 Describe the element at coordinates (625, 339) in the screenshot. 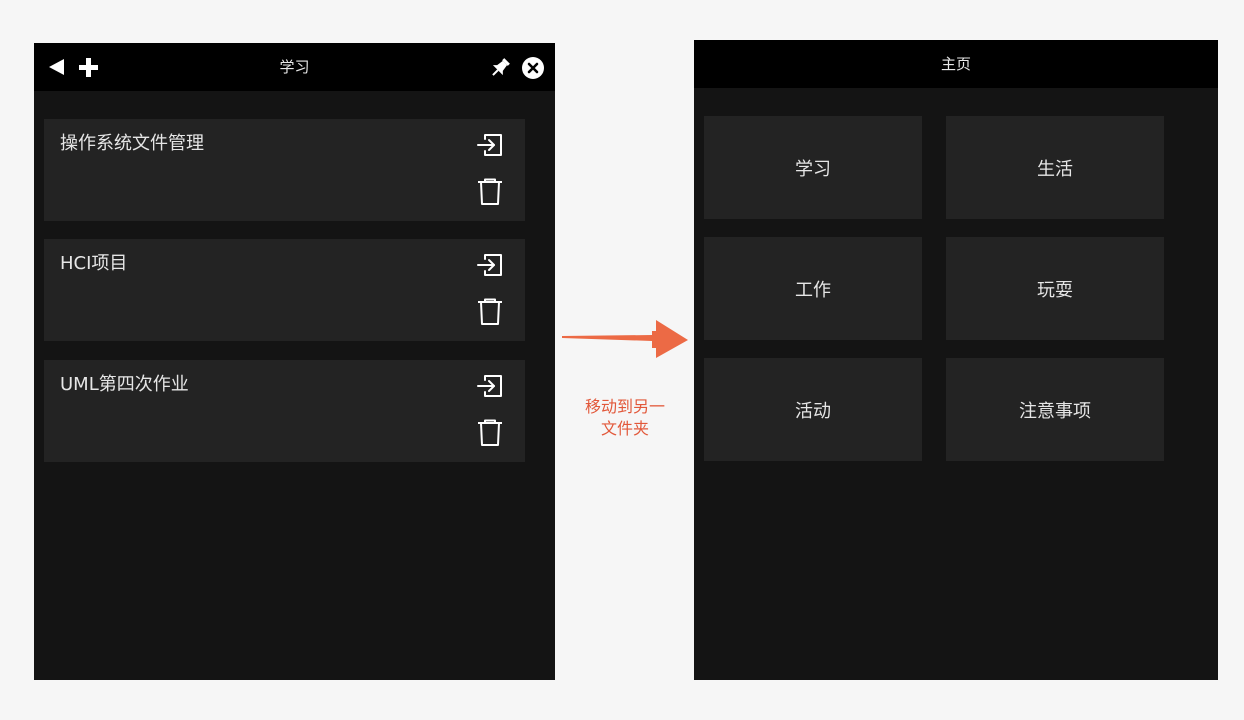

I see `move-arrow-icon` at that location.